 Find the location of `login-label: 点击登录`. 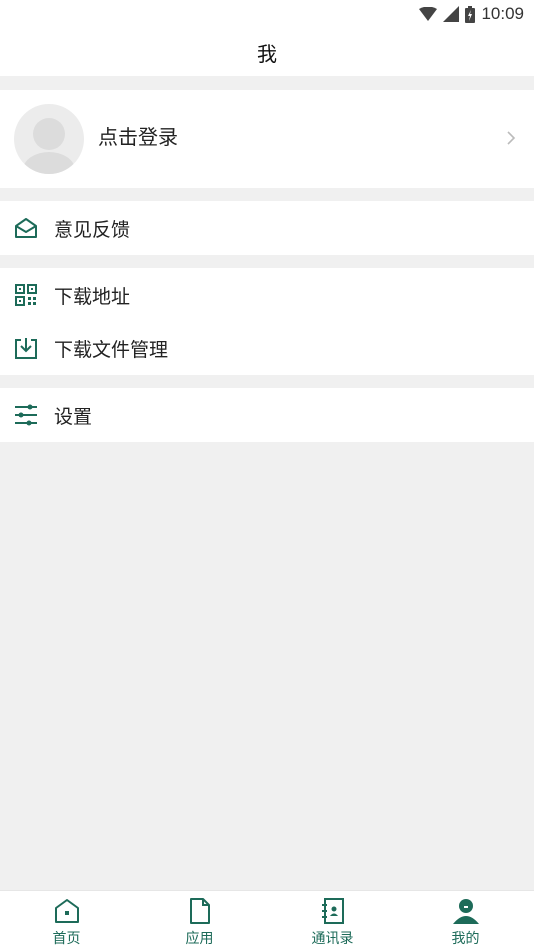

login-label: 点击登录 is located at coordinates (138, 137).